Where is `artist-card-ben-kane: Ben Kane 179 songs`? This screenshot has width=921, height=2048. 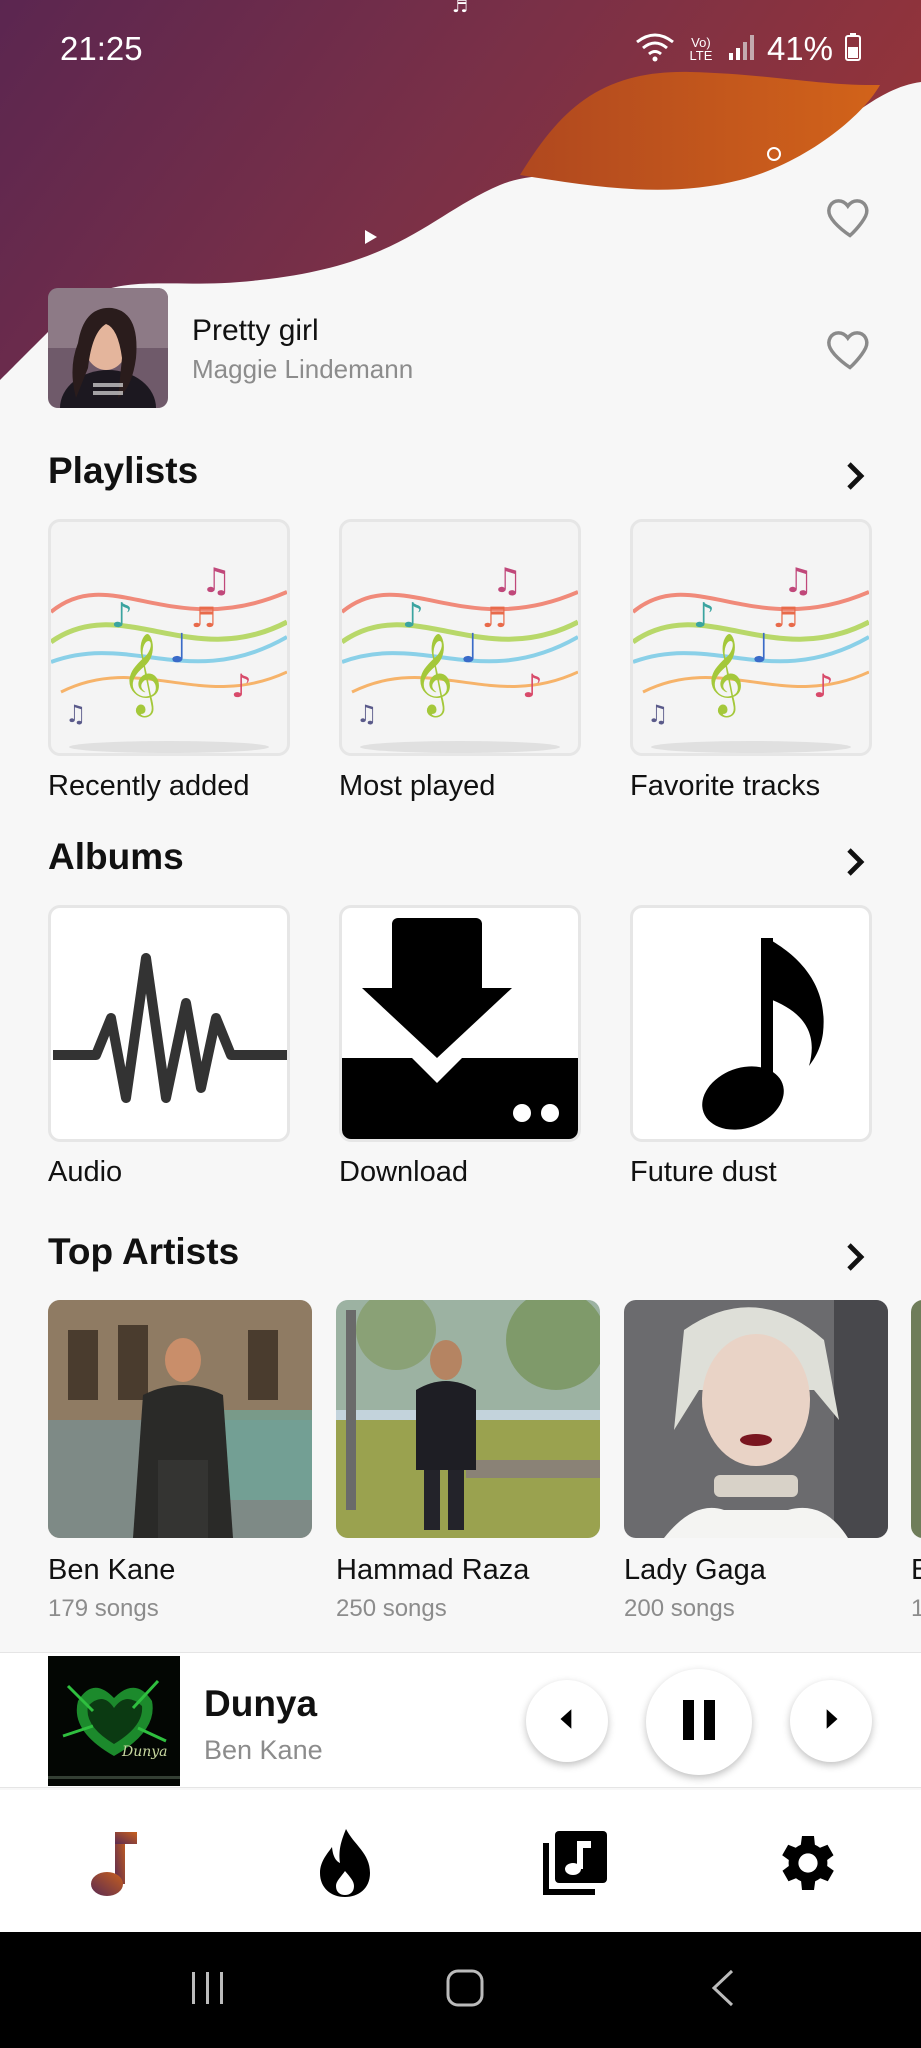 artist-card-ben-kane: Ben Kane 179 songs is located at coordinates (180, 1461).